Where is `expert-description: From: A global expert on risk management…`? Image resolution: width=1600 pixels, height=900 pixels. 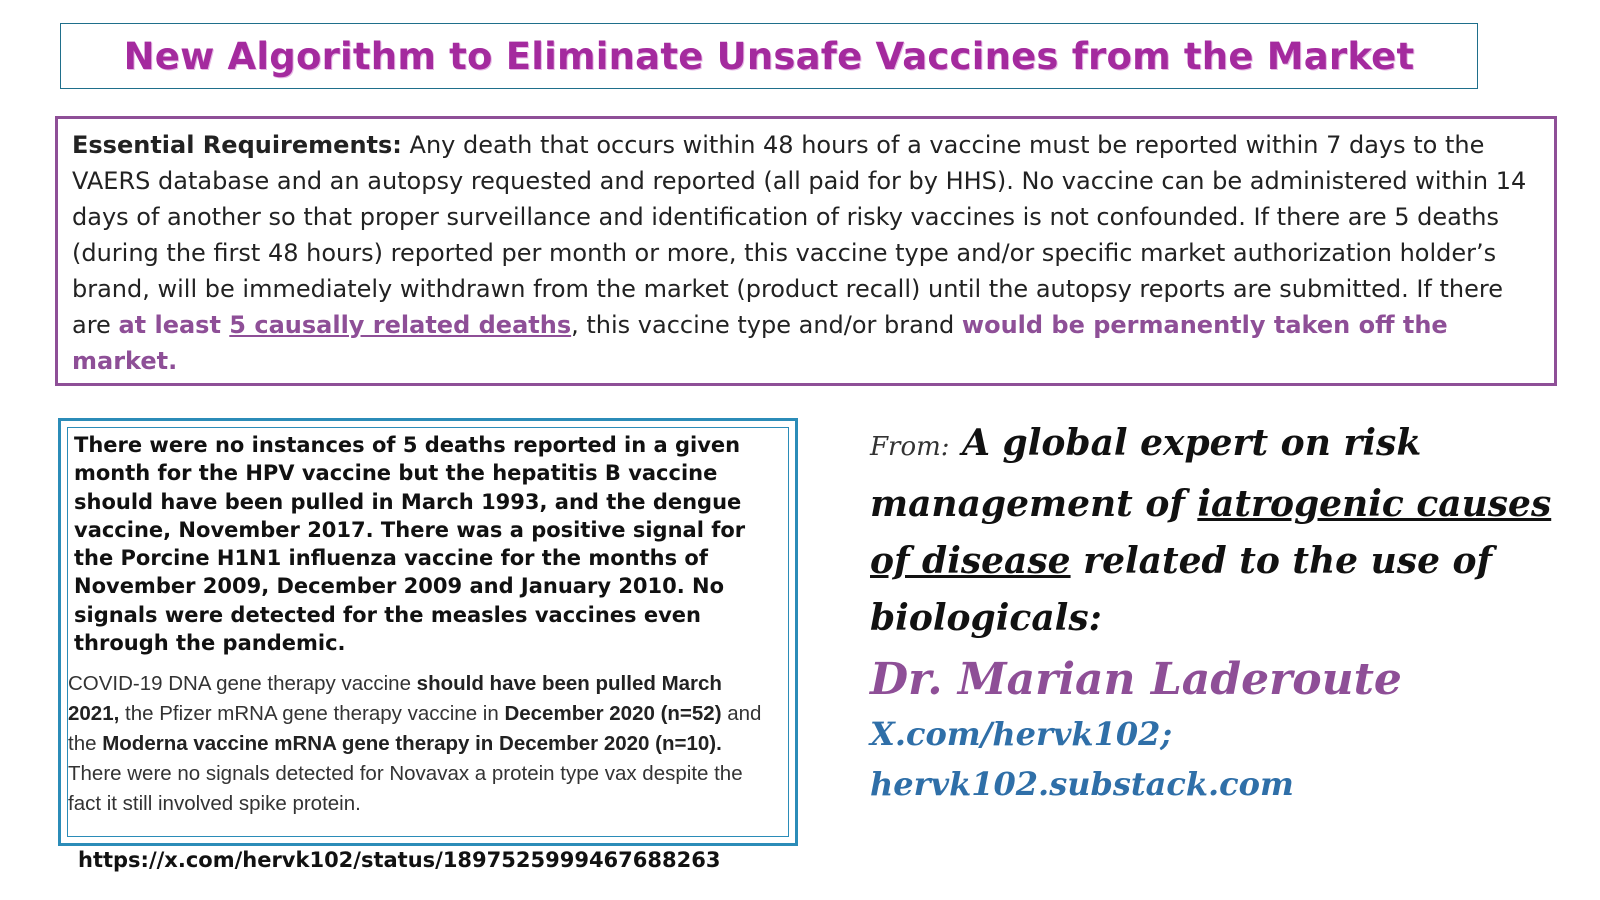 expert-description: From: A global expert on risk management… is located at coordinates (1220, 531).